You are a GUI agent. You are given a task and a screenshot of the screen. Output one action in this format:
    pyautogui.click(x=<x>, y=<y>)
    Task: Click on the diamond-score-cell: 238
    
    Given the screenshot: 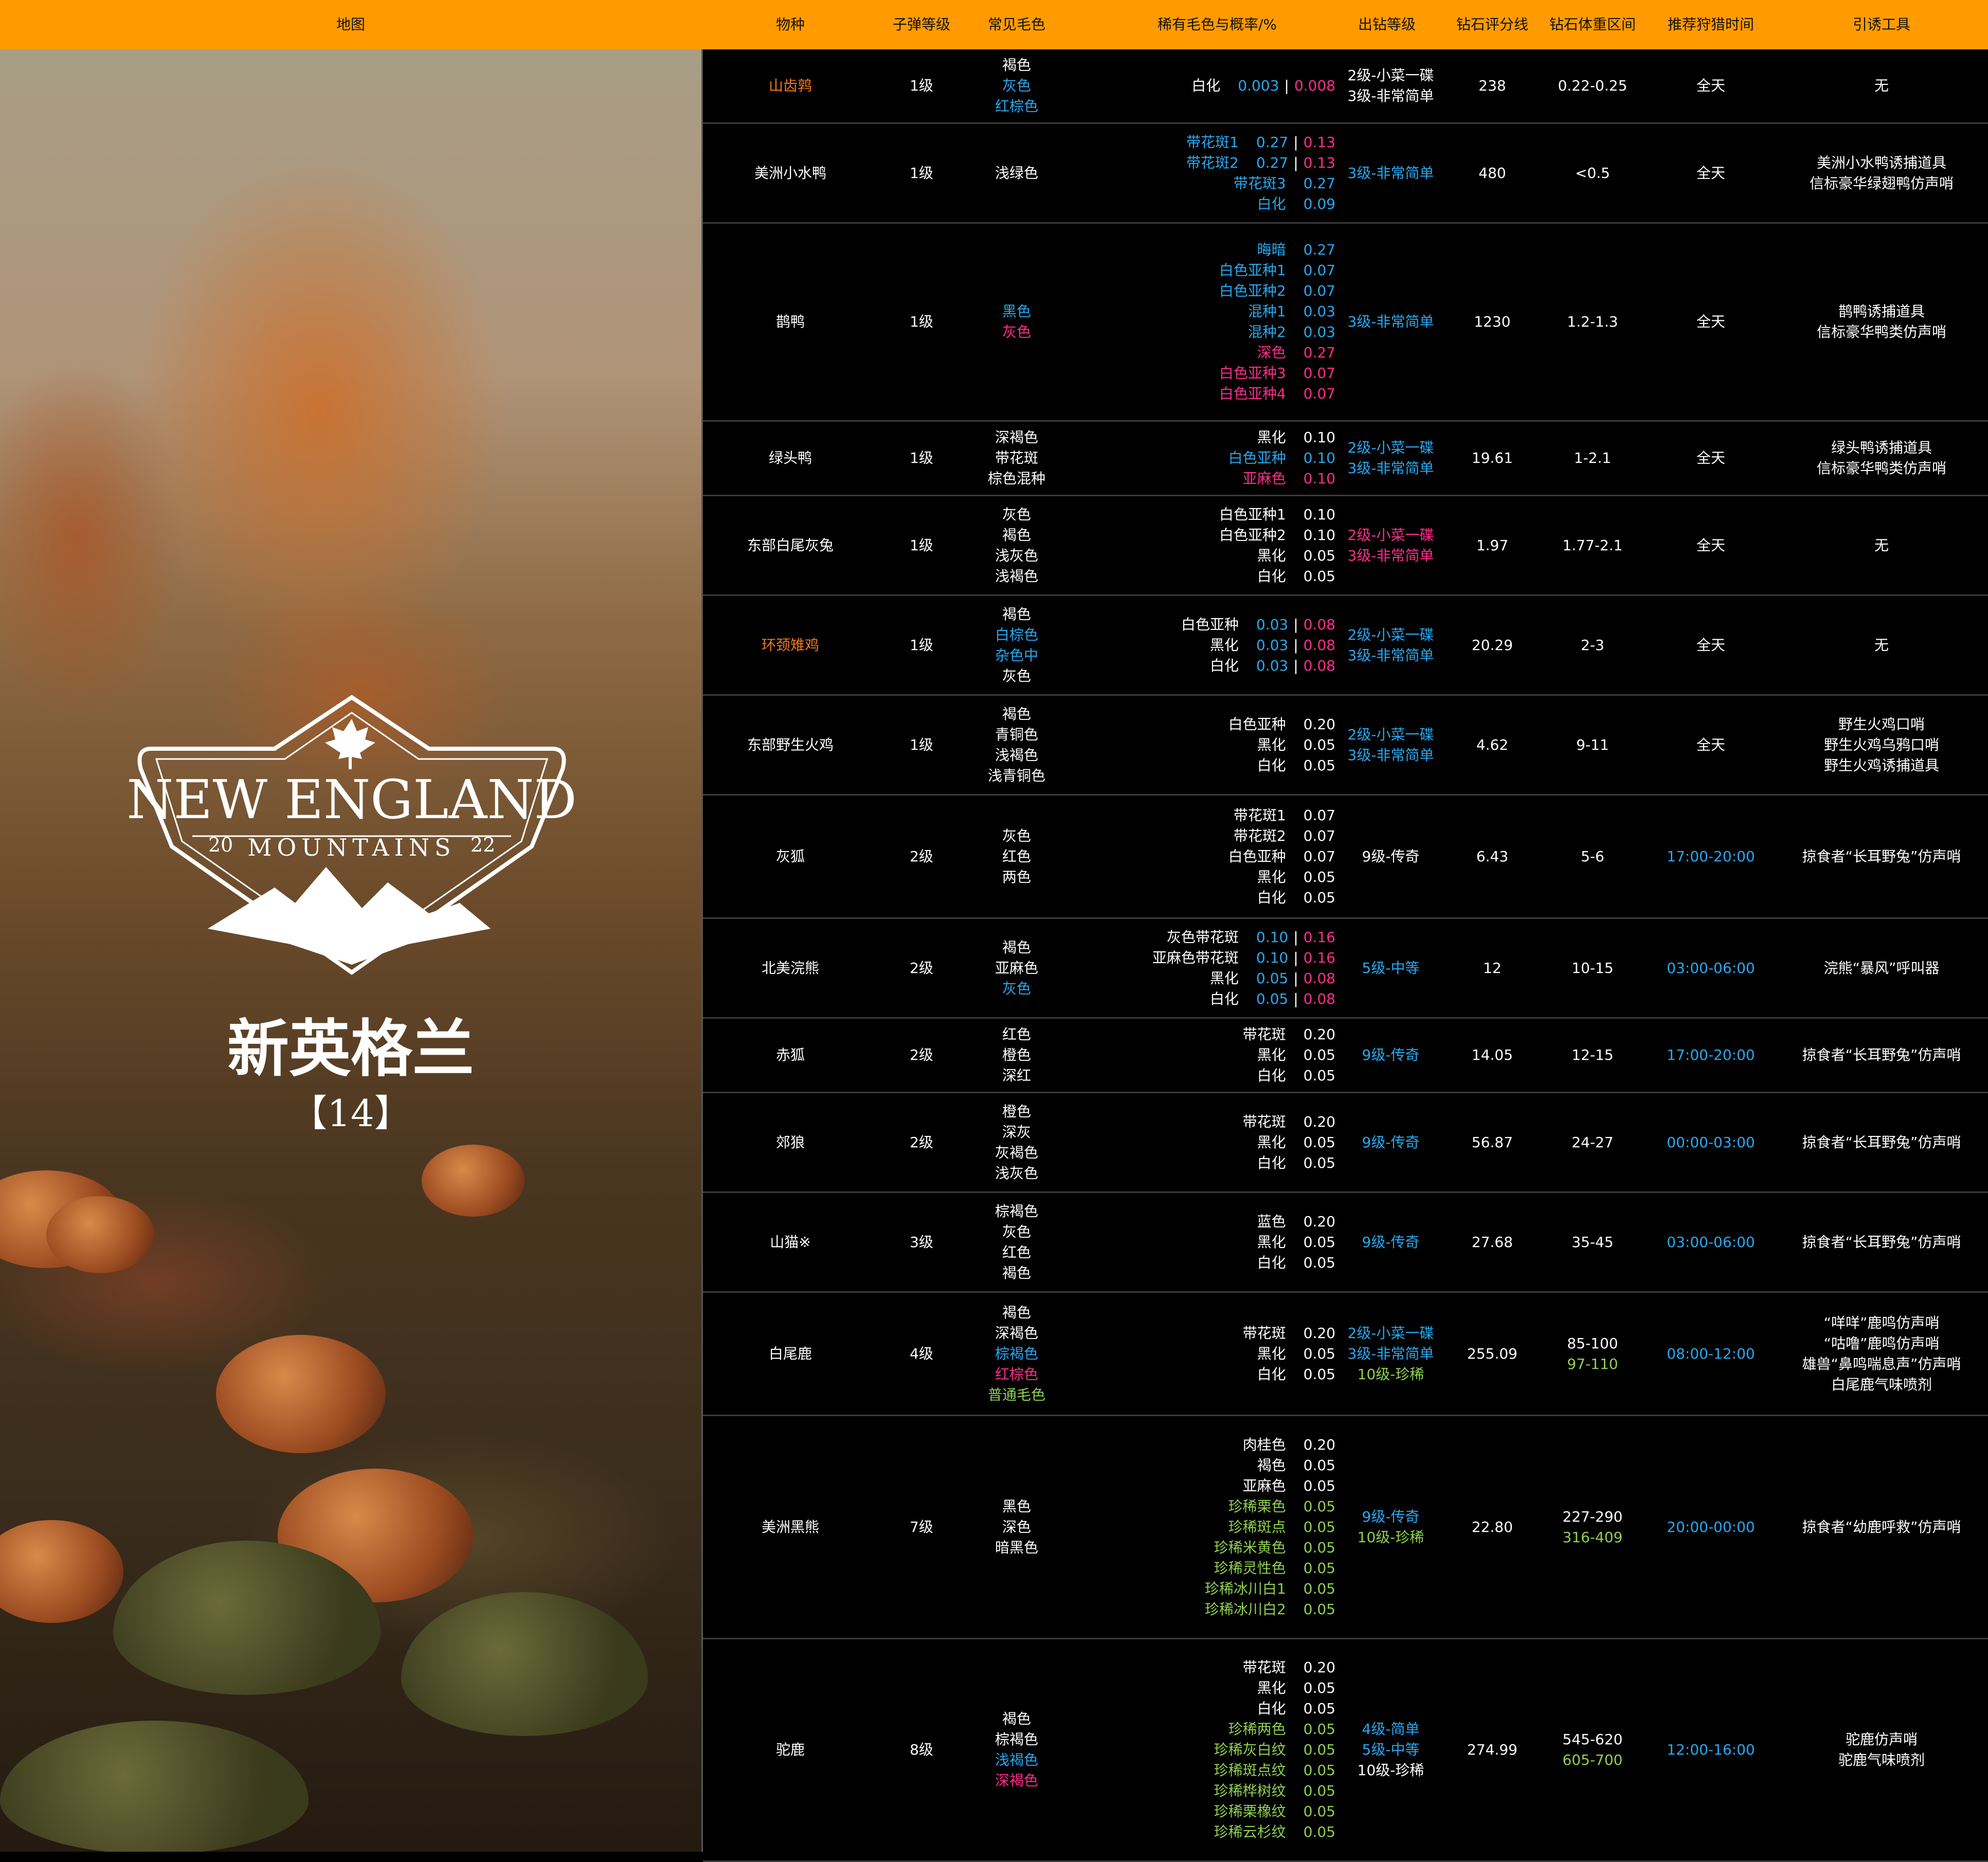 What is the action you would take?
    pyautogui.click(x=1492, y=85)
    